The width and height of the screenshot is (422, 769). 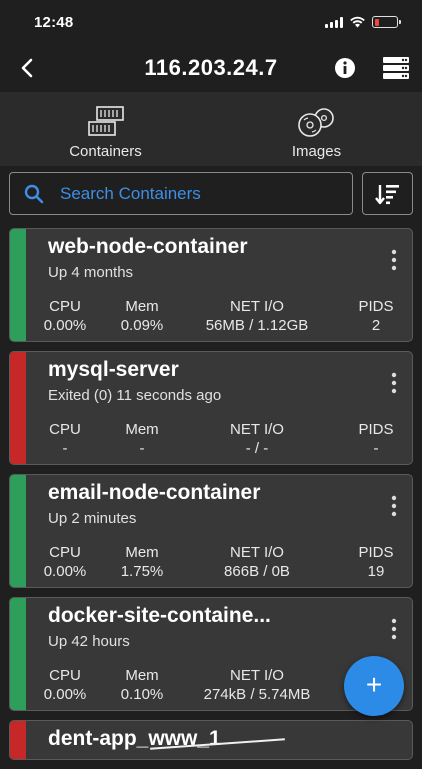 What do you see at coordinates (376, 439) in the screenshot?
I see `stat-pids: PIDS -` at bounding box center [376, 439].